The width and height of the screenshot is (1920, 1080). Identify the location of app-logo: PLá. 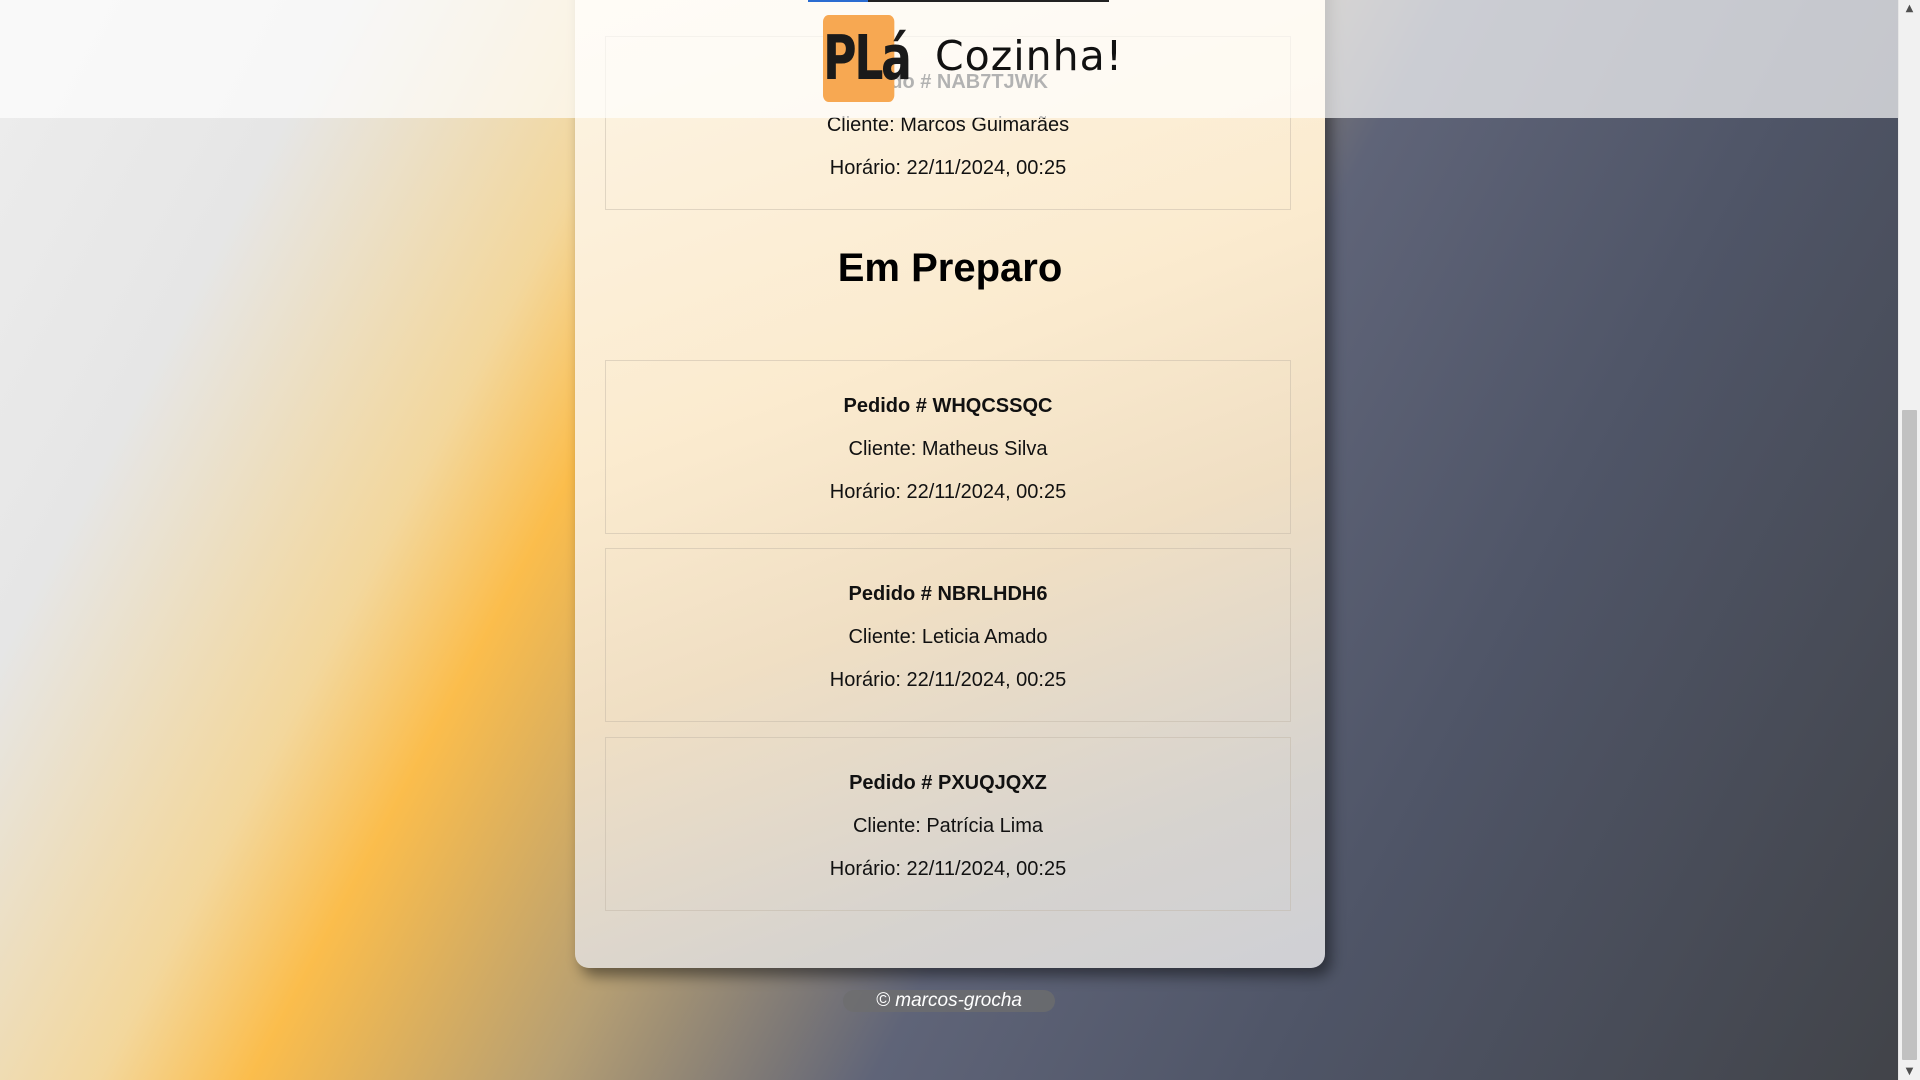
(867, 58).